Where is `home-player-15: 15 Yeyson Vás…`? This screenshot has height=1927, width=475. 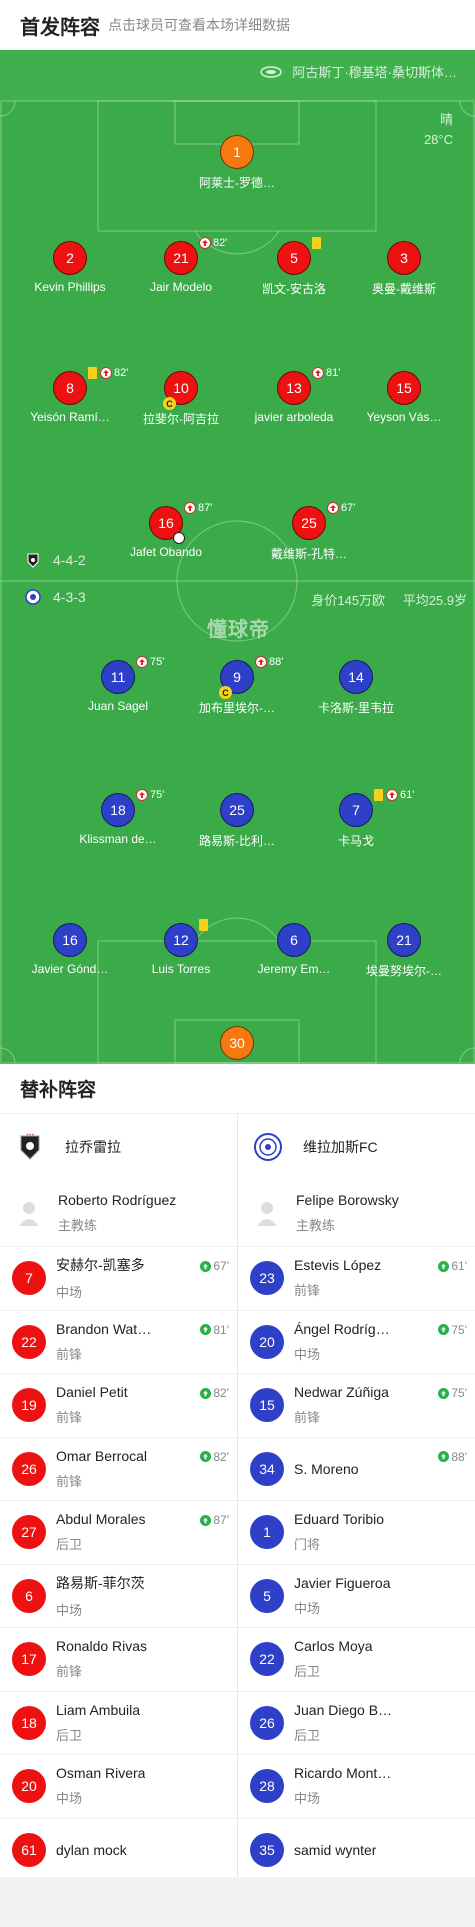
home-player-15: 15 Yeyson Vás… is located at coordinates (404, 397).